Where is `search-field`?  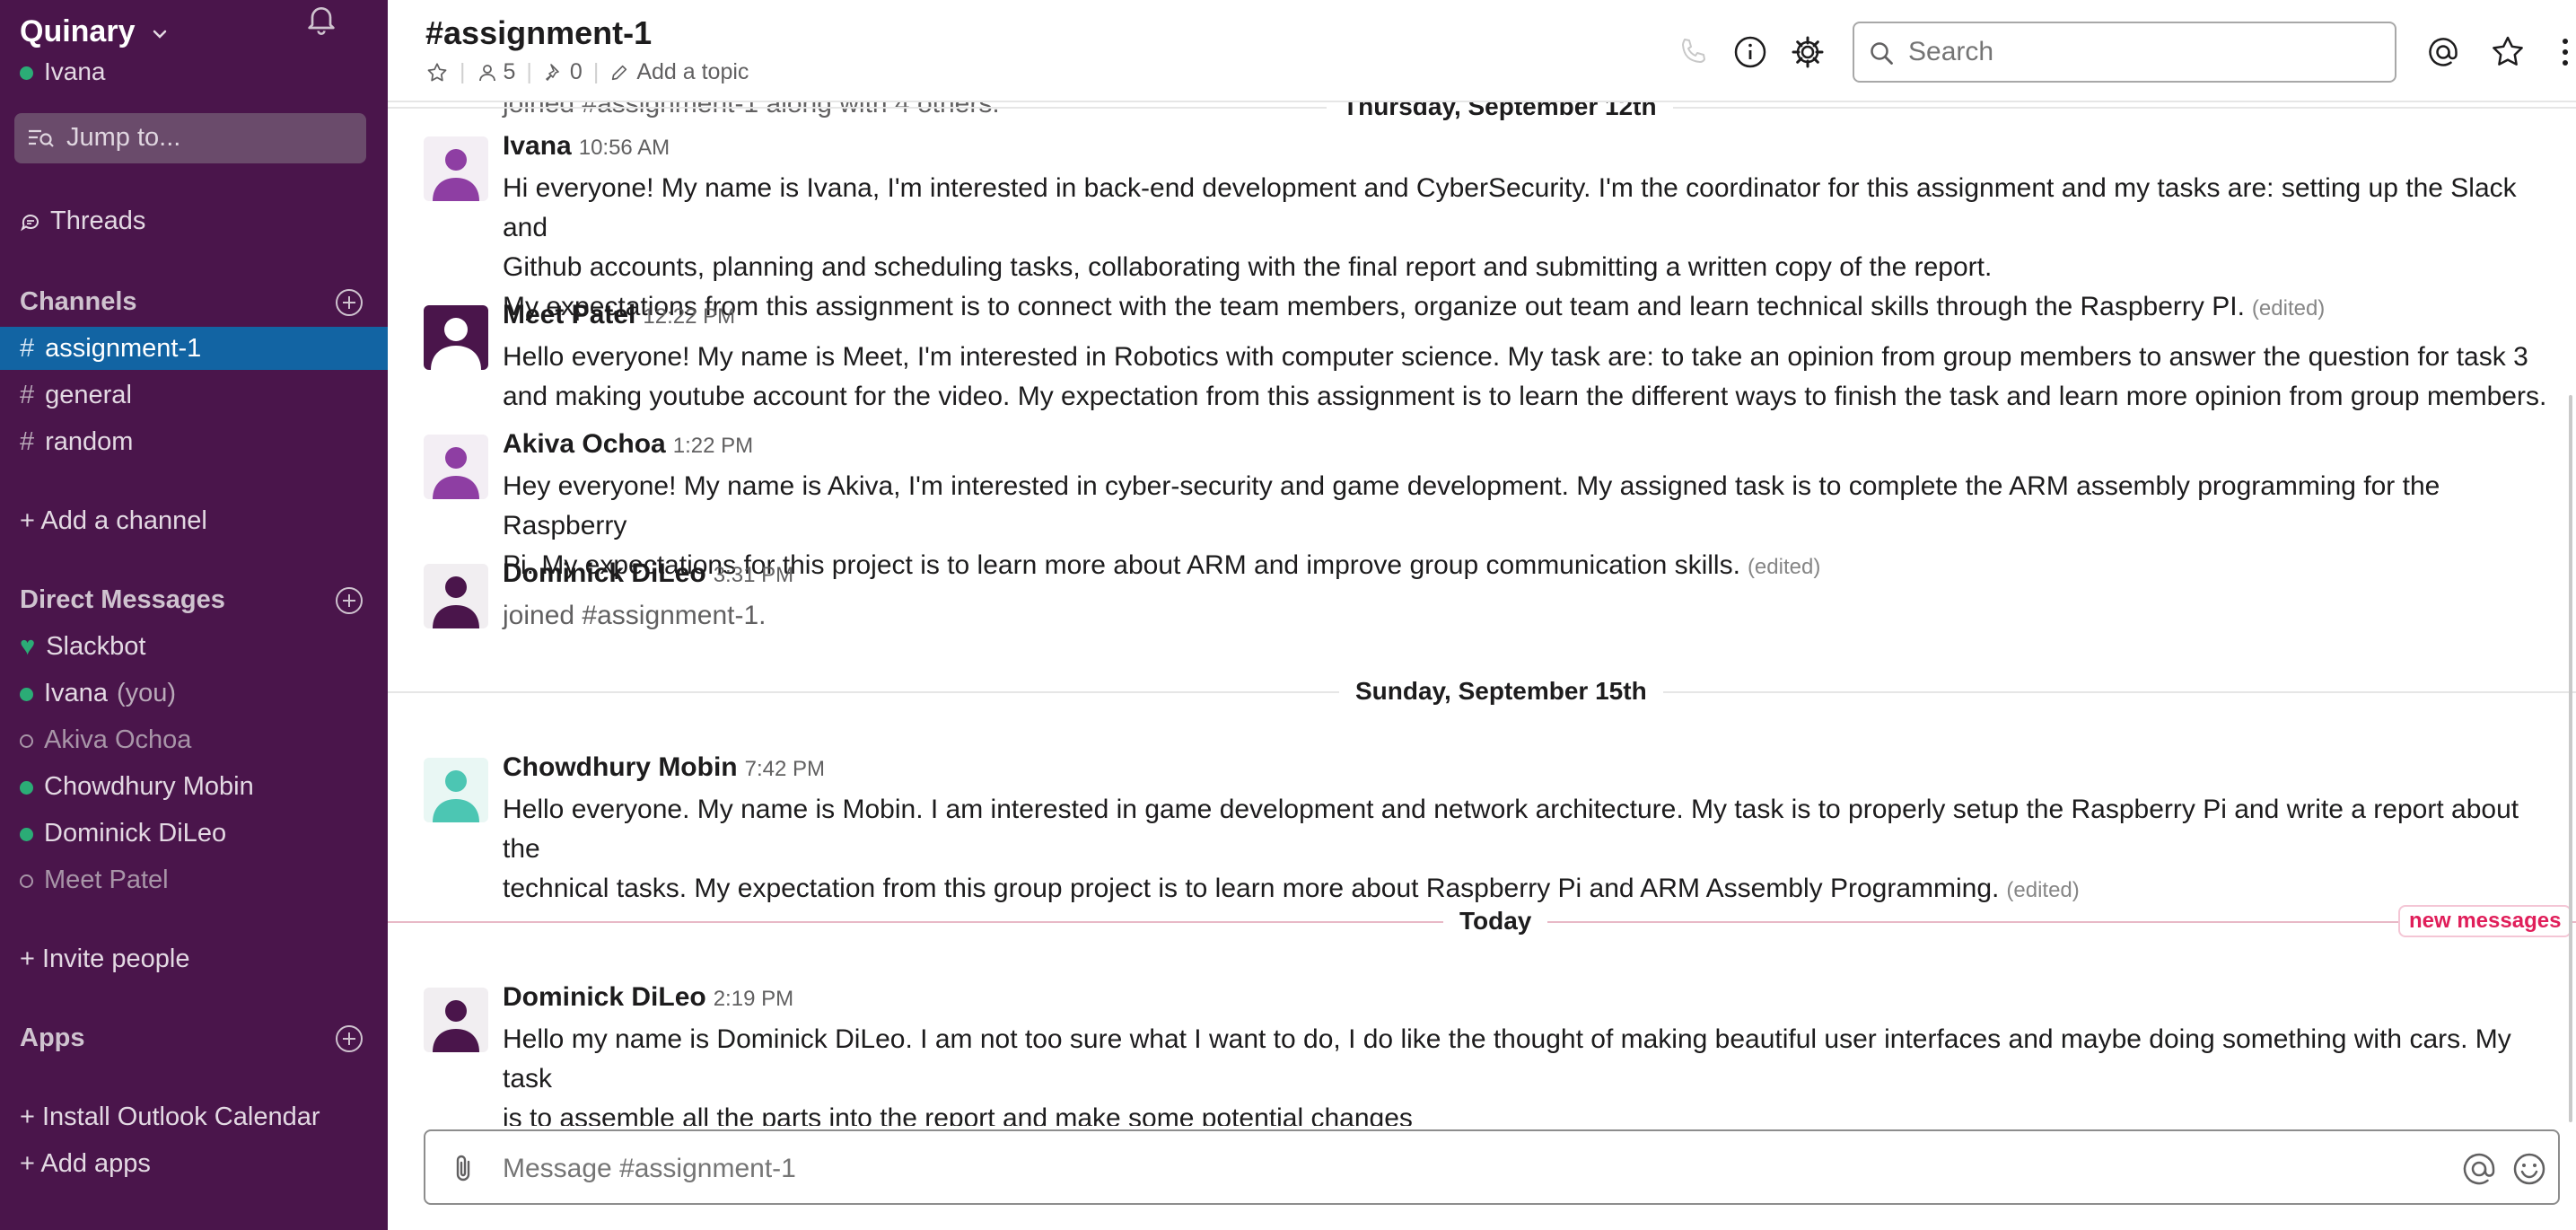 search-field is located at coordinates (2124, 52).